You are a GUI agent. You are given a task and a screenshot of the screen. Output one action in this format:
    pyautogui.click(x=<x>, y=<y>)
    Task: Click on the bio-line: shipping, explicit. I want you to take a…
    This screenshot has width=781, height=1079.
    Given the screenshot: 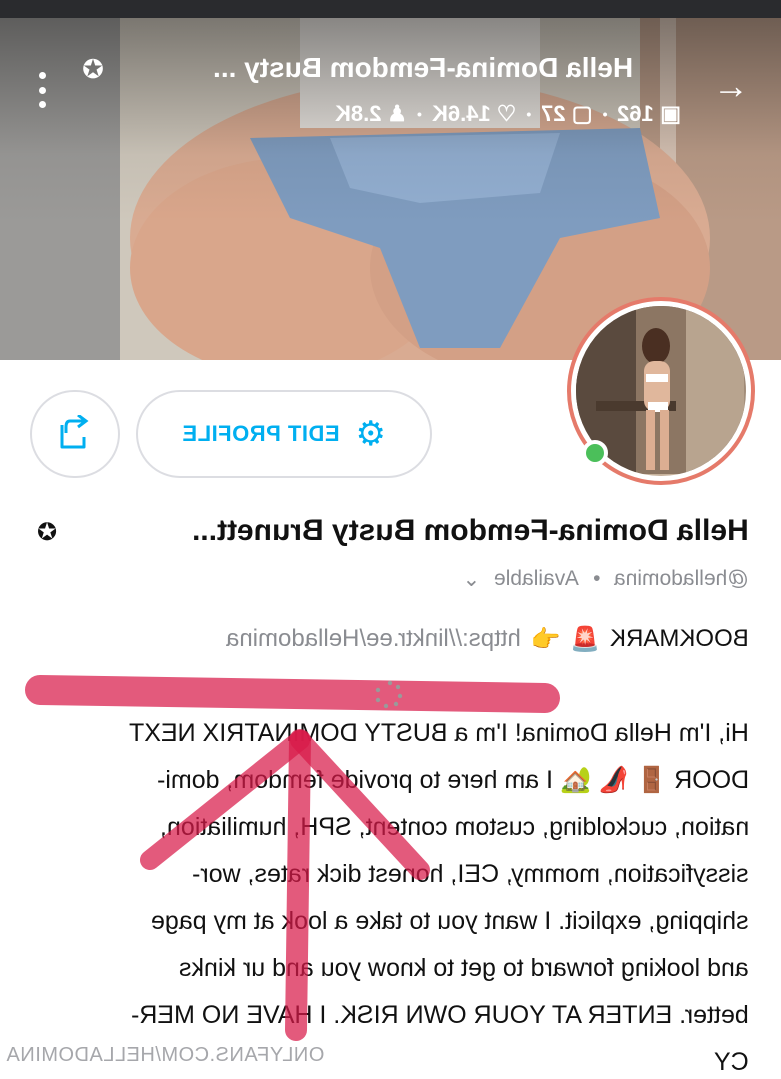 What is the action you would take?
    pyautogui.click(x=450, y=921)
    